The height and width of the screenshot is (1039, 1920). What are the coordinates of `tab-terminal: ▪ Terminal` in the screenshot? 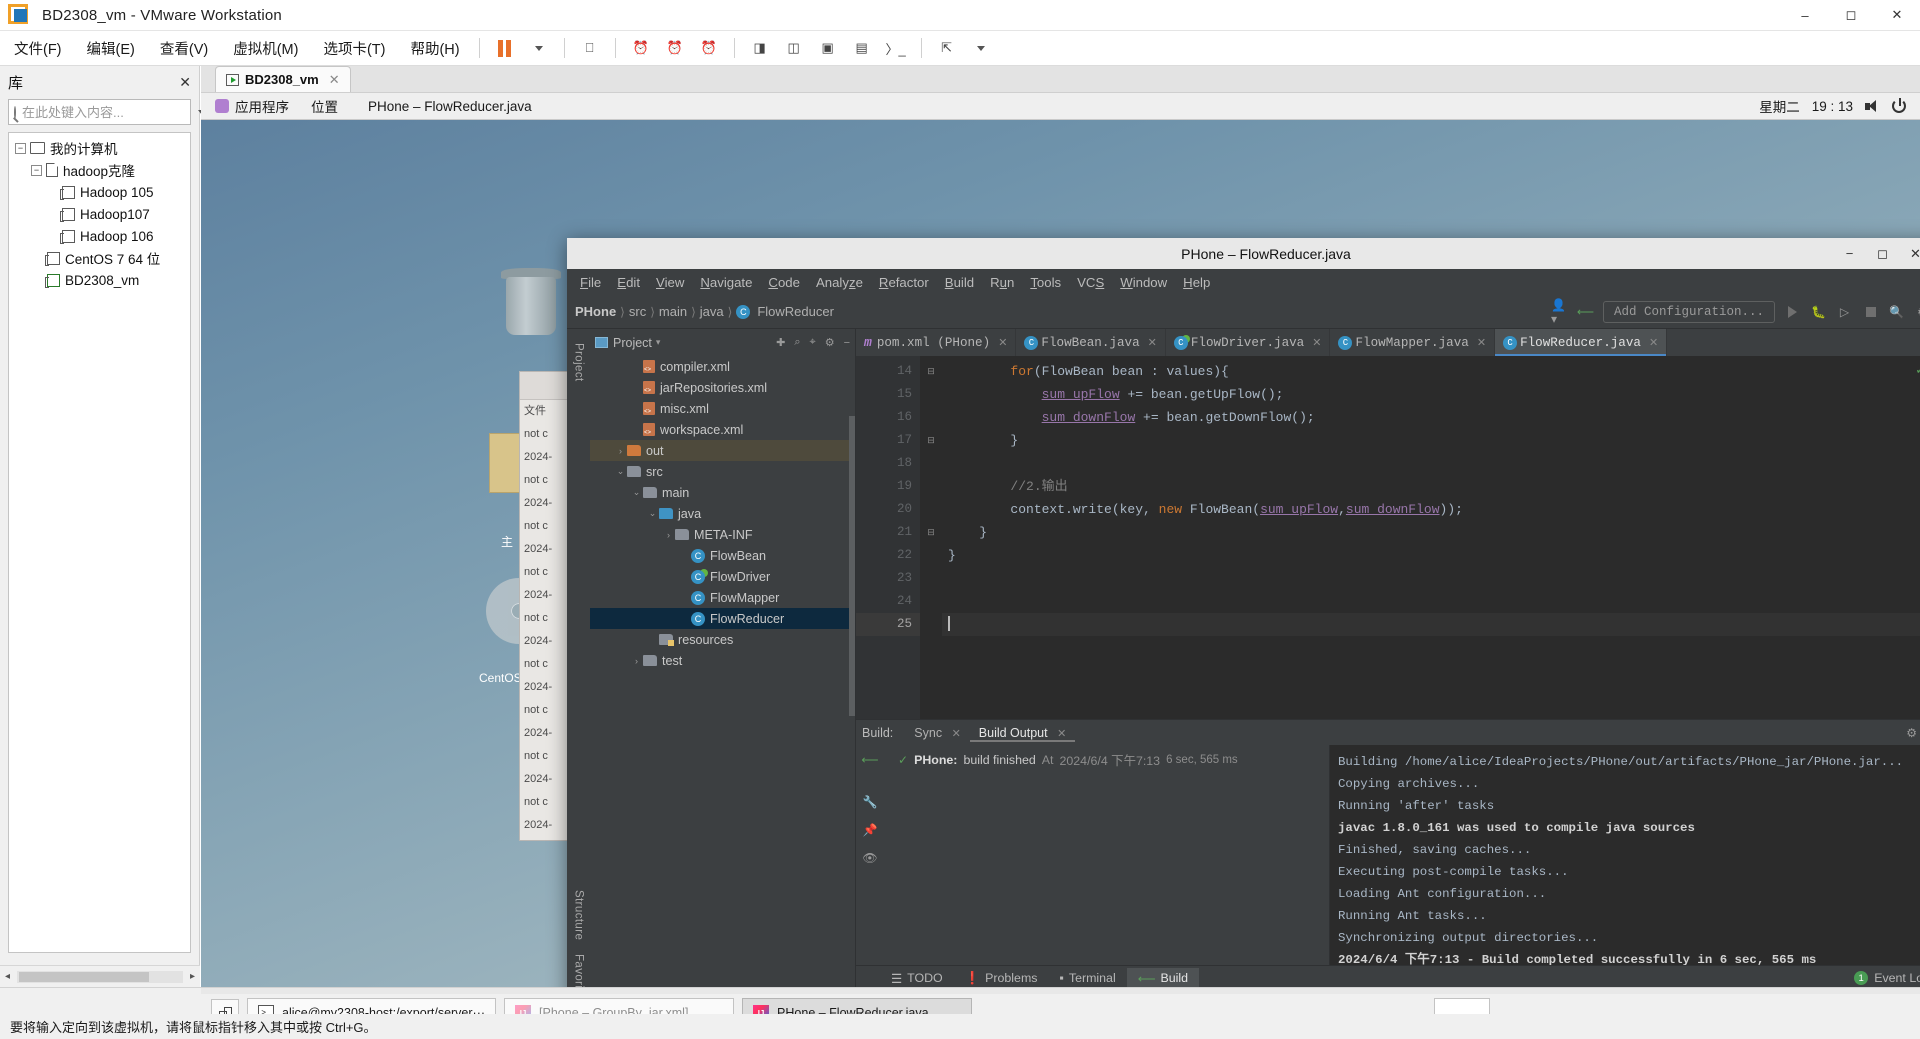 It's located at (1087, 977).